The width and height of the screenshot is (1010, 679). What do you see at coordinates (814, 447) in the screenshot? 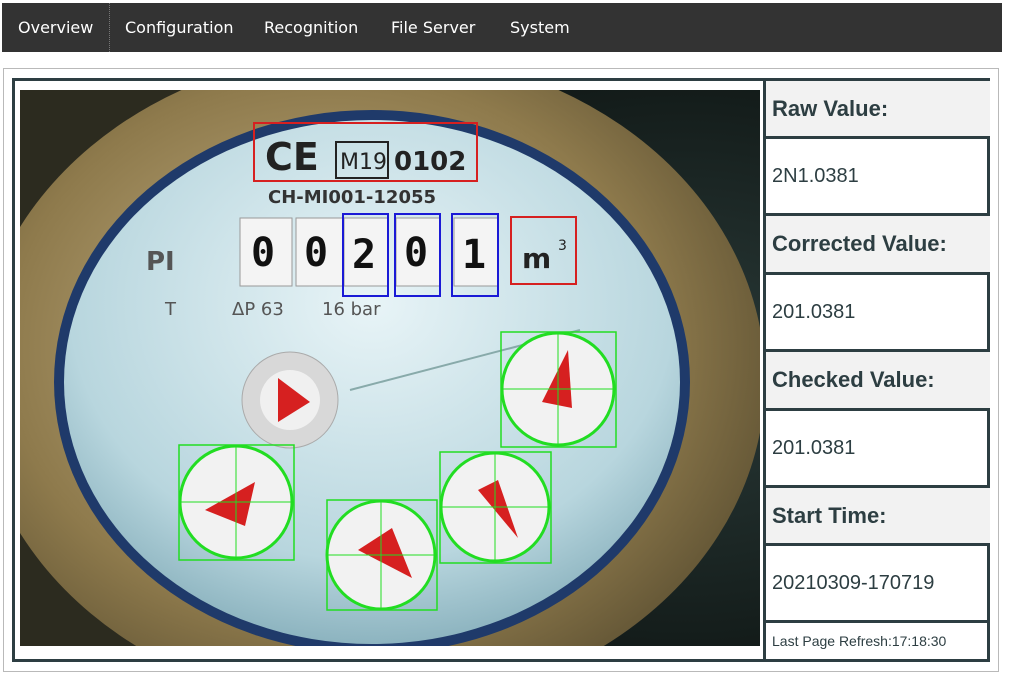
I see `checked-value: 201.0381` at bounding box center [814, 447].